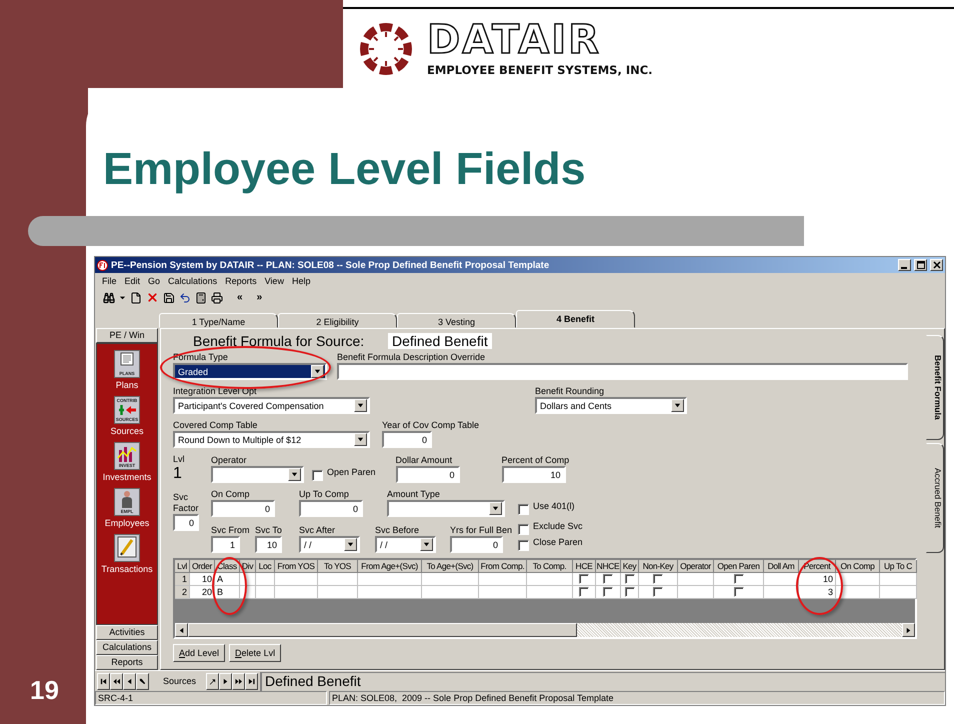  I want to click on dropdown-field: Round Down to Multiple of $12, so click(271, 439).